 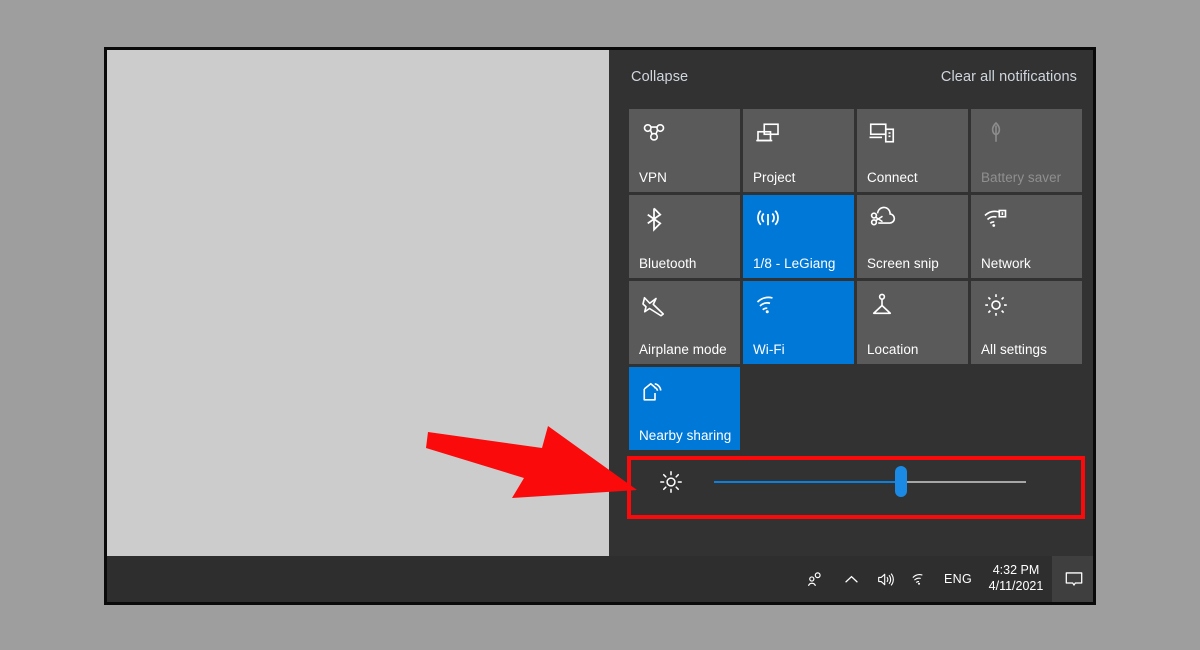 I want to click on people-icon, so click(x=814, y=579).